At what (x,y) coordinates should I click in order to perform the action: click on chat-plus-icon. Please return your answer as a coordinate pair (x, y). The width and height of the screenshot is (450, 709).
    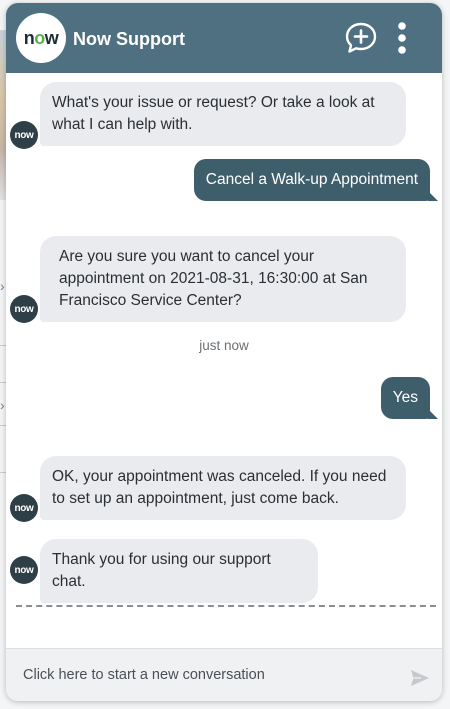
    Looking at the image, I should click on (361, 37).